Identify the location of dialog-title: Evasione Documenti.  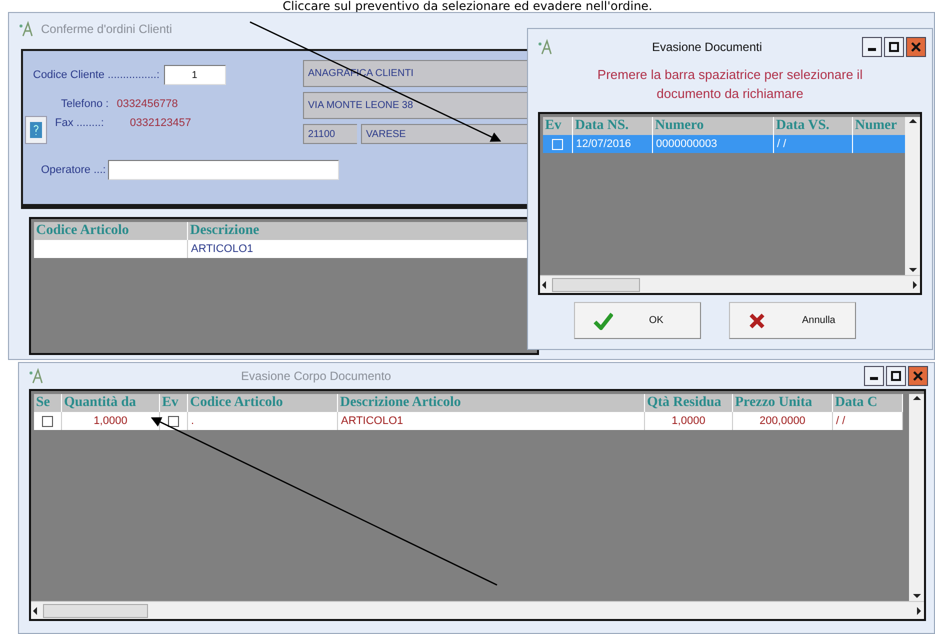
(707, 47).